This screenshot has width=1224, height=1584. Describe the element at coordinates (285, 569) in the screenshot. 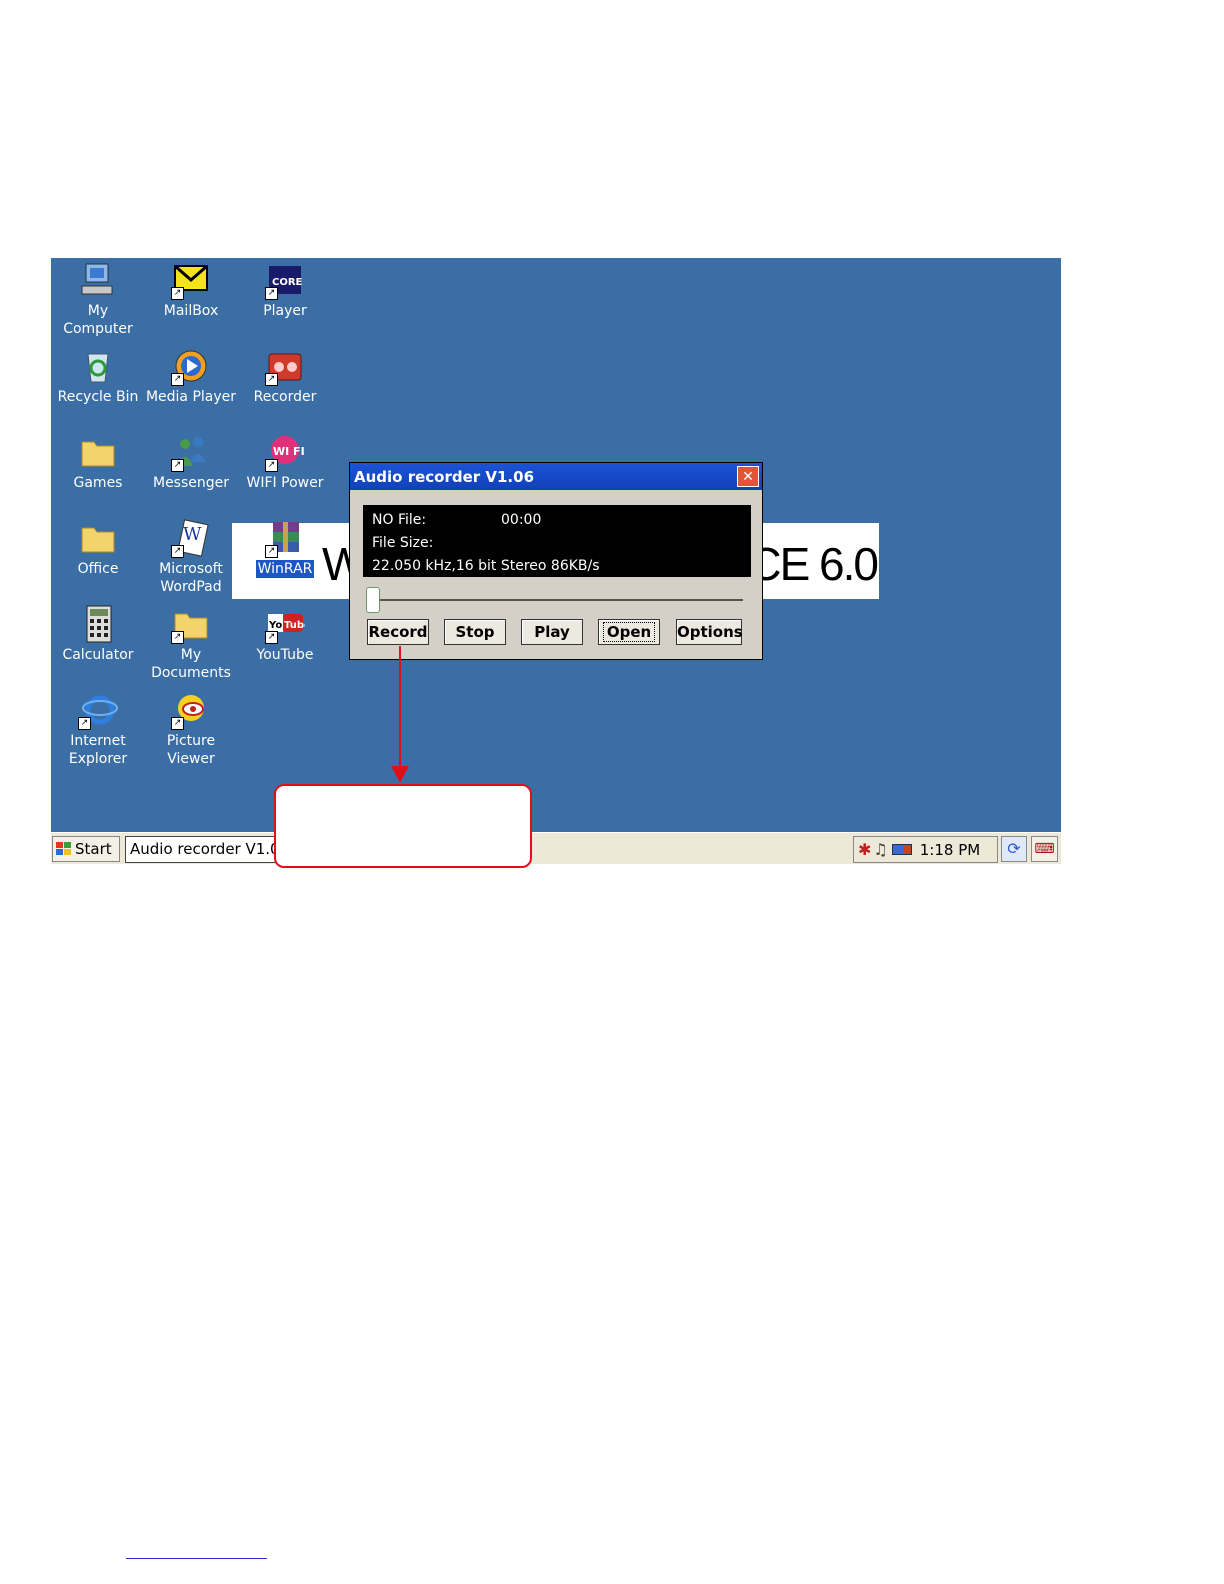

I see `icon-label: WinRAR` at that location.